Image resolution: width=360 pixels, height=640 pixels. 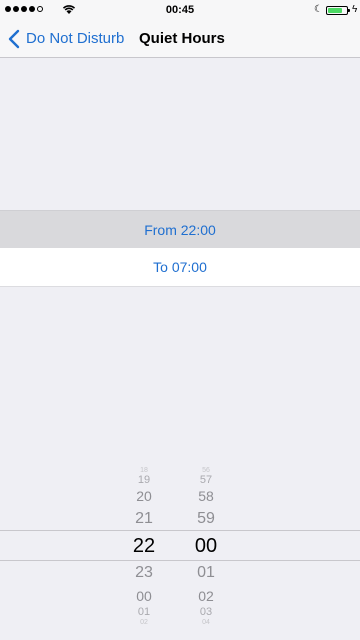 I want to click on hour-option: 18, so click(x=144, y=470).